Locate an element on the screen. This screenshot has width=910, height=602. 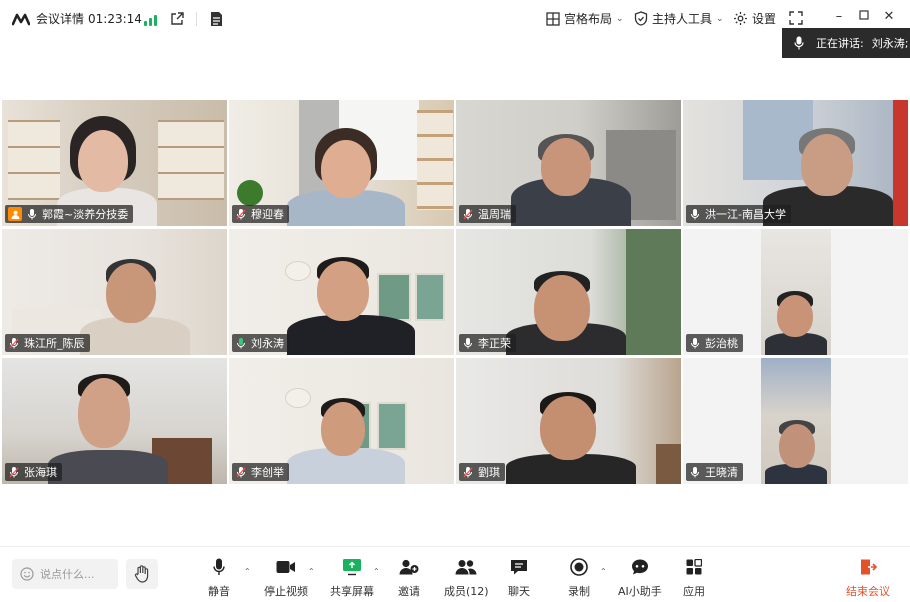
participant-body is located at coordinates (351, 335).